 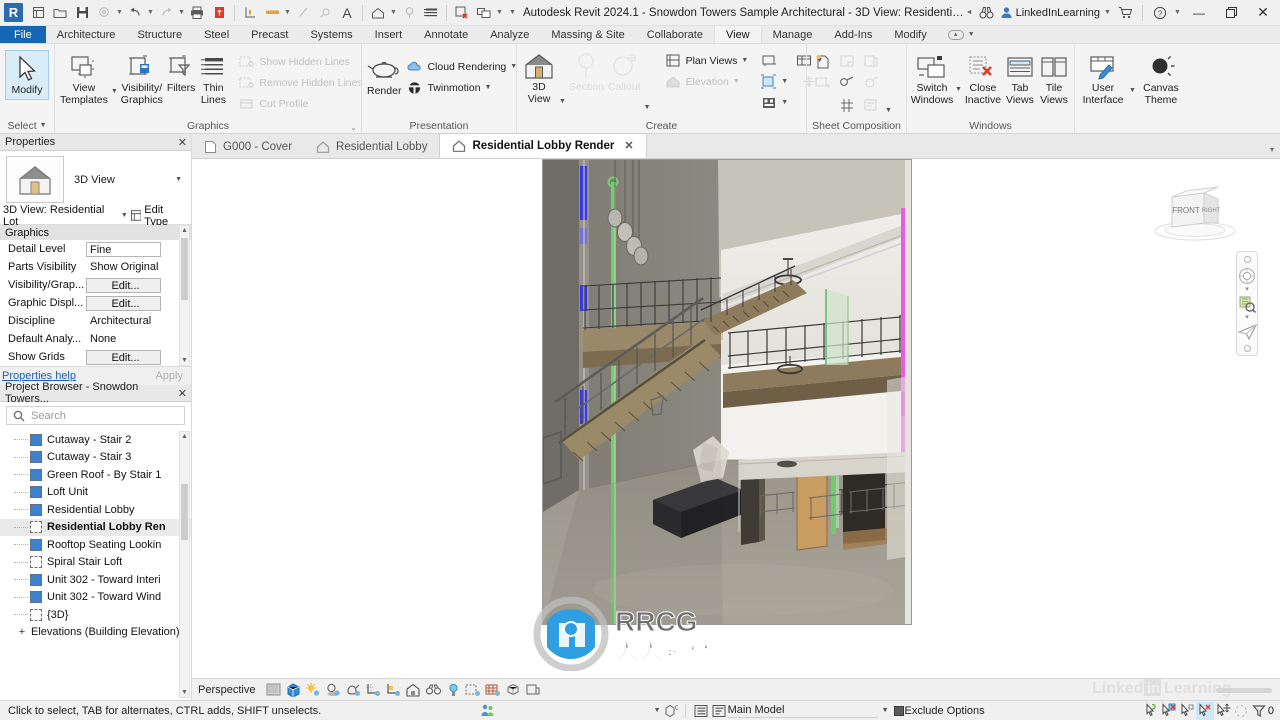 What do you see at coordinates (150, 12) in the screenshot?
I see `undo-dropdown-icon: ▼` at bounding box center [150, 12].